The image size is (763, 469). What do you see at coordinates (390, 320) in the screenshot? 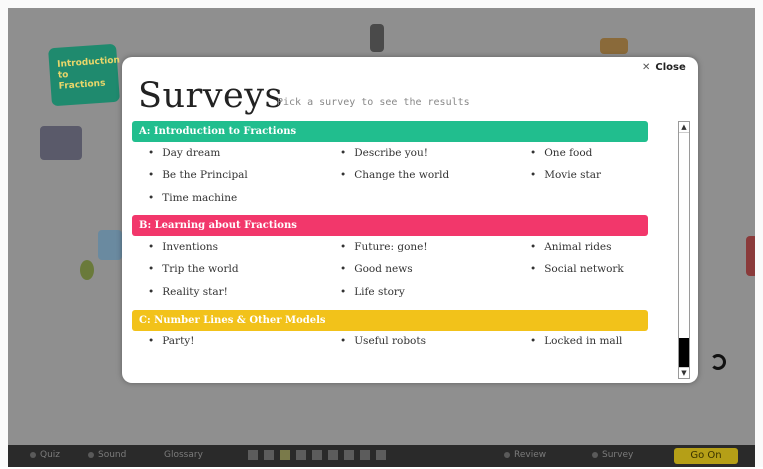
I see `section-header-c: C: Number Lines & Other Models` at bounding box center [390, 320].